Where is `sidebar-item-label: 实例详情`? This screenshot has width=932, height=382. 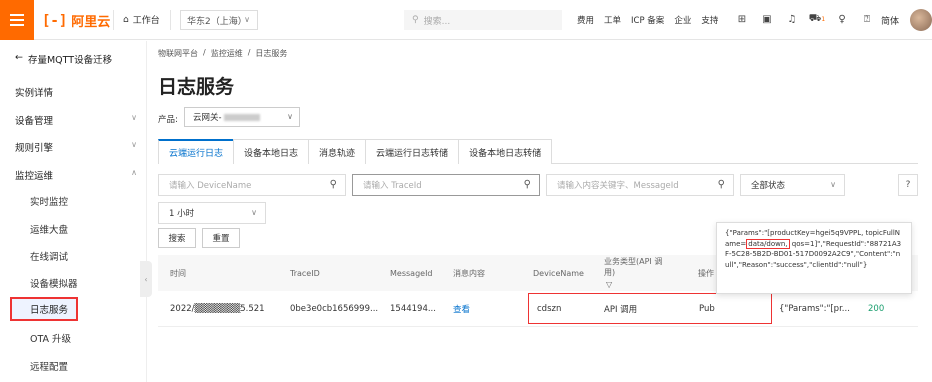
sidebar-item-label: 实例详情 is located at coordinates (34, 93).